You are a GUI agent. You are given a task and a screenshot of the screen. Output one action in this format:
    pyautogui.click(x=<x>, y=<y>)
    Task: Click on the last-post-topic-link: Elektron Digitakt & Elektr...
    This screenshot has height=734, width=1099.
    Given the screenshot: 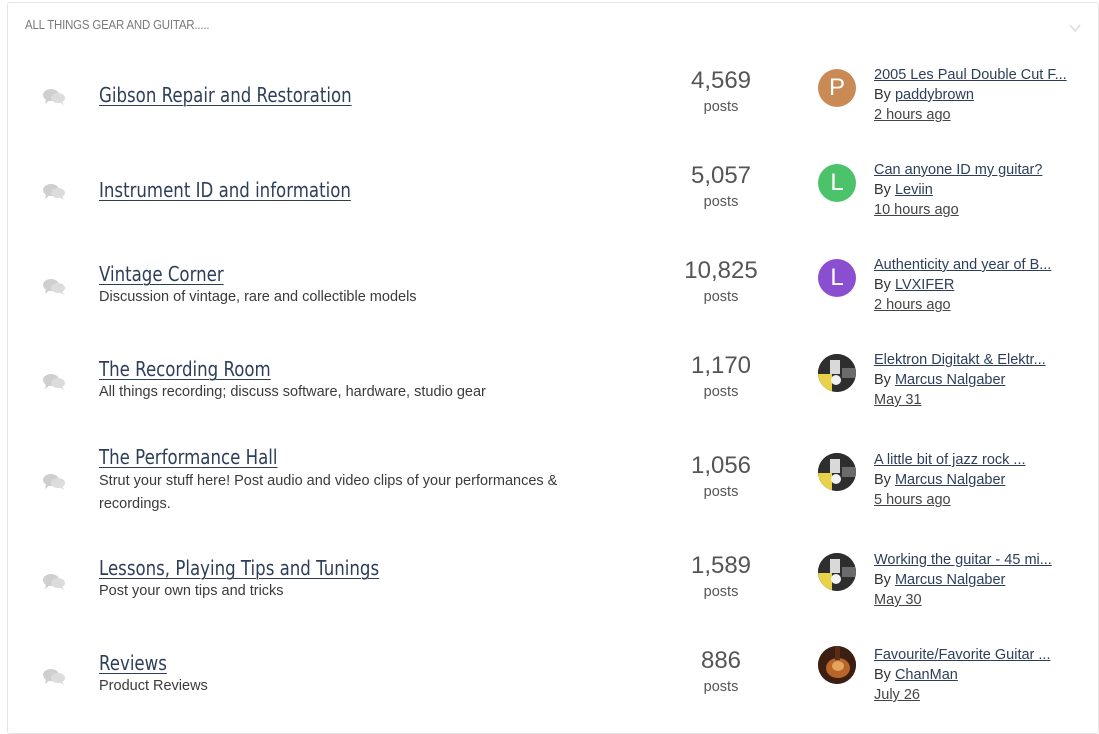 What is the action you would take?
    pyautogui.click(x=960, y=360)
    